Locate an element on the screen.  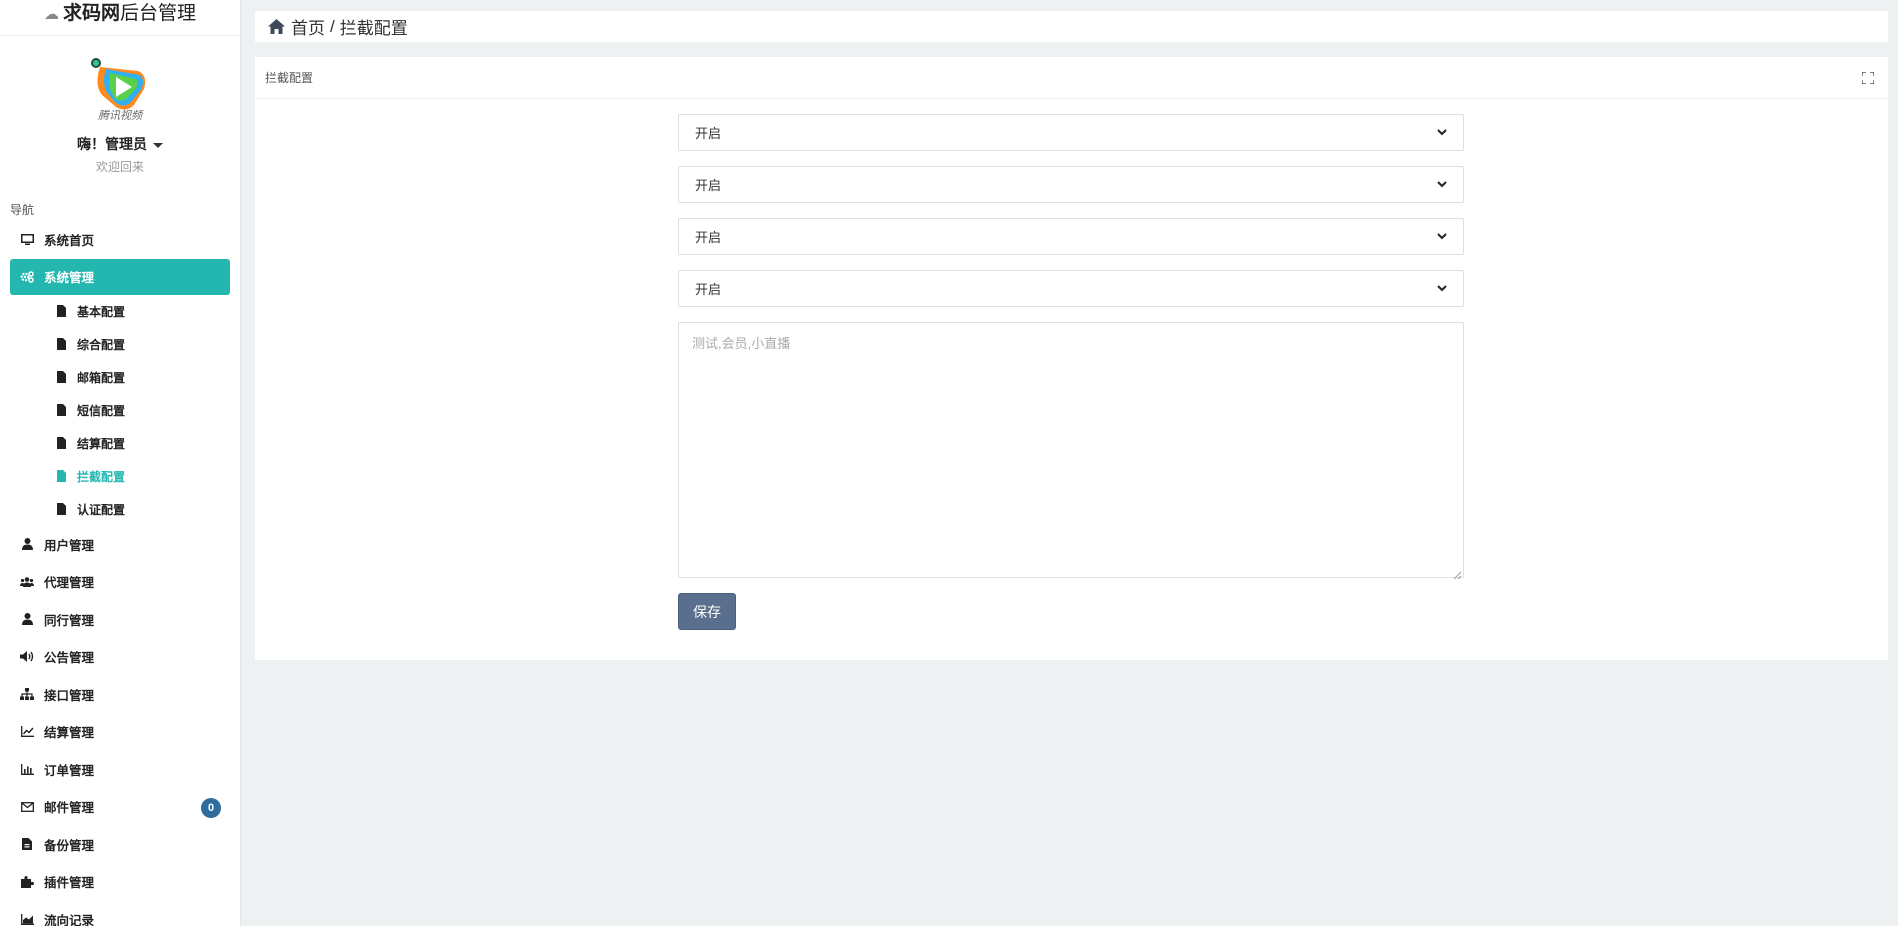
nav-item-system: 系统管理 is located at coordinates (120, 276).